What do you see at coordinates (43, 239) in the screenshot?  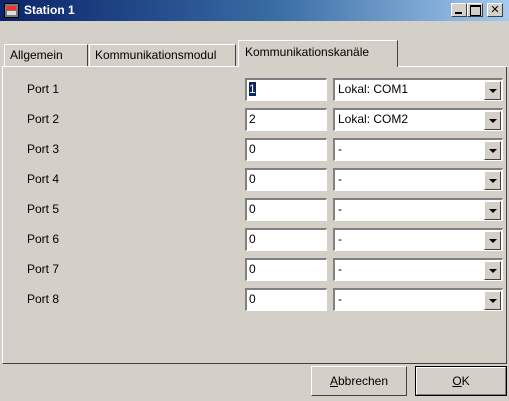 I see `port-label: Port 6` at bounding box center [43, 239].